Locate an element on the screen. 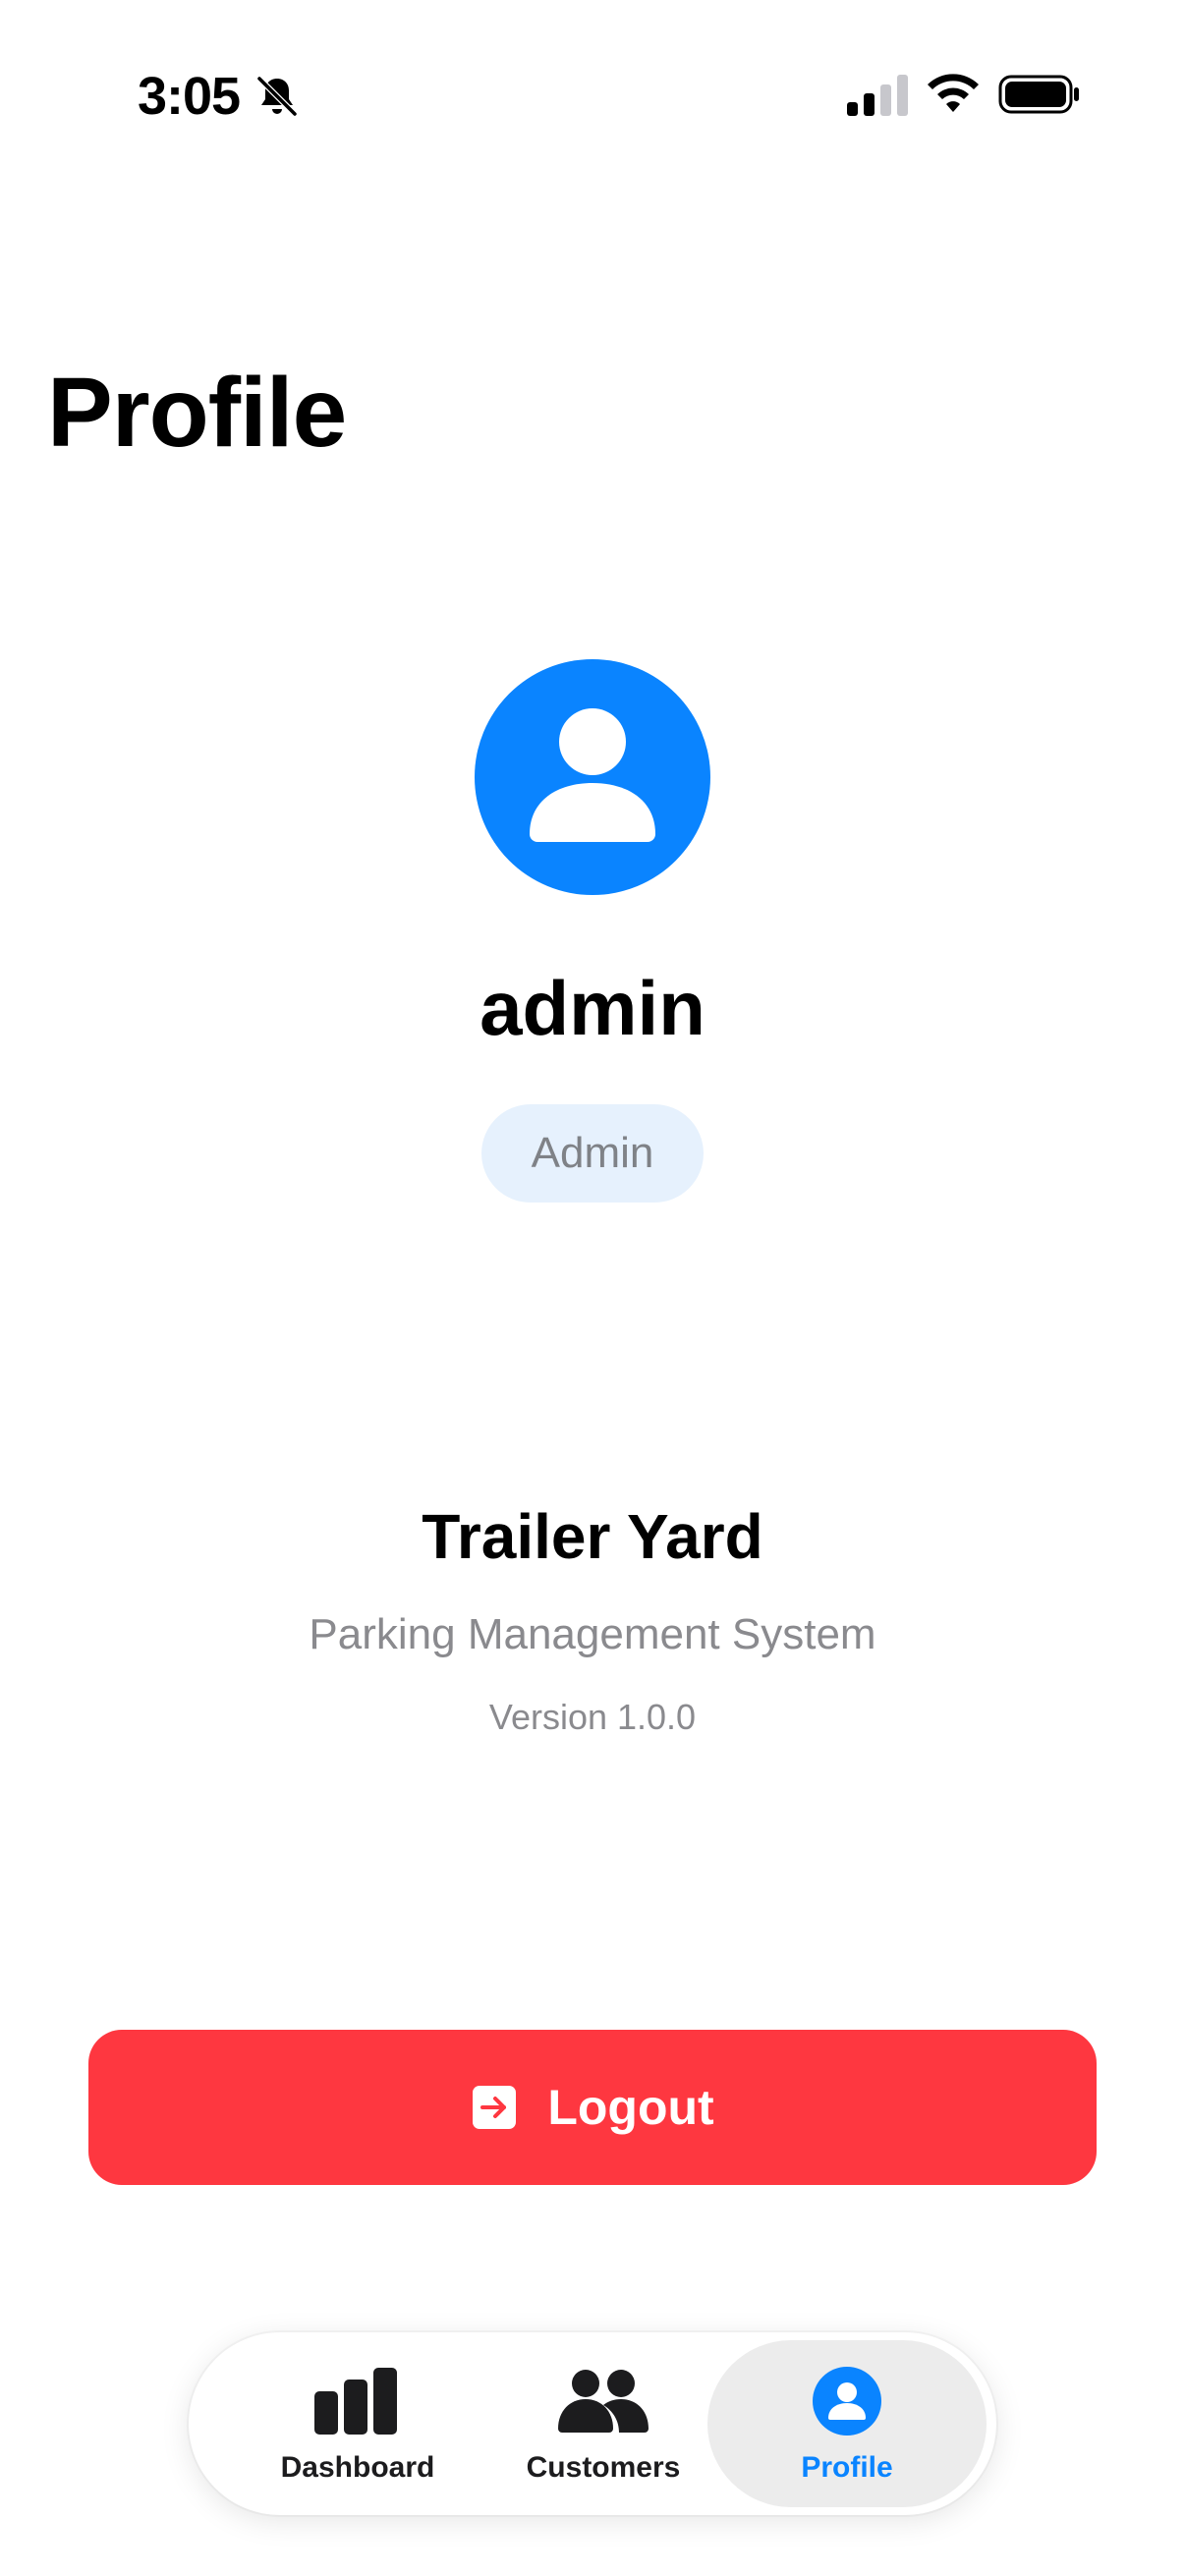 The image size is (1185, 2576). bar-chart-icon is located at coordinates (355, 2401).